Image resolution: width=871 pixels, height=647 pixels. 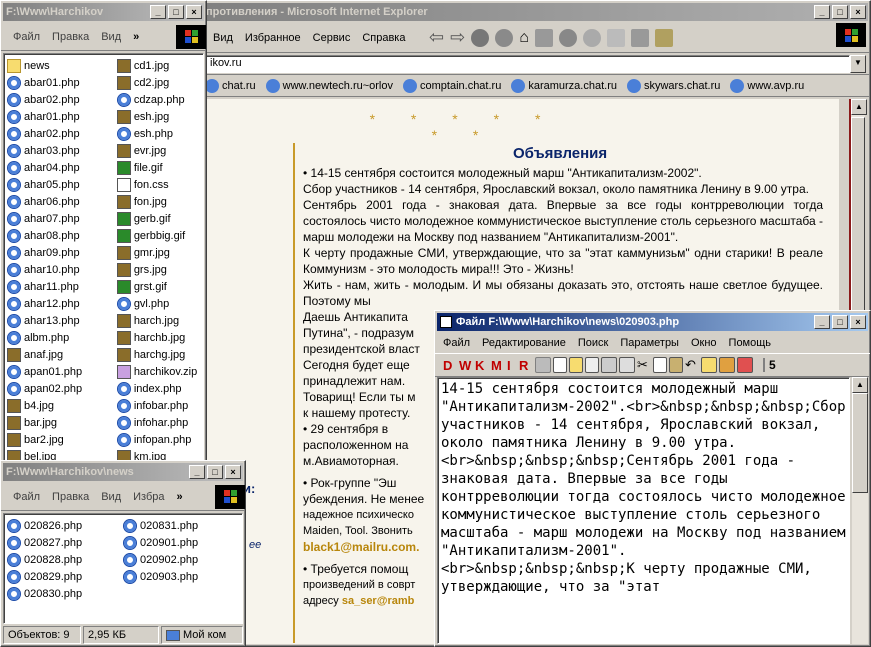 I want to click on file-item: cd2.jpg, so click(x=158, y=82).